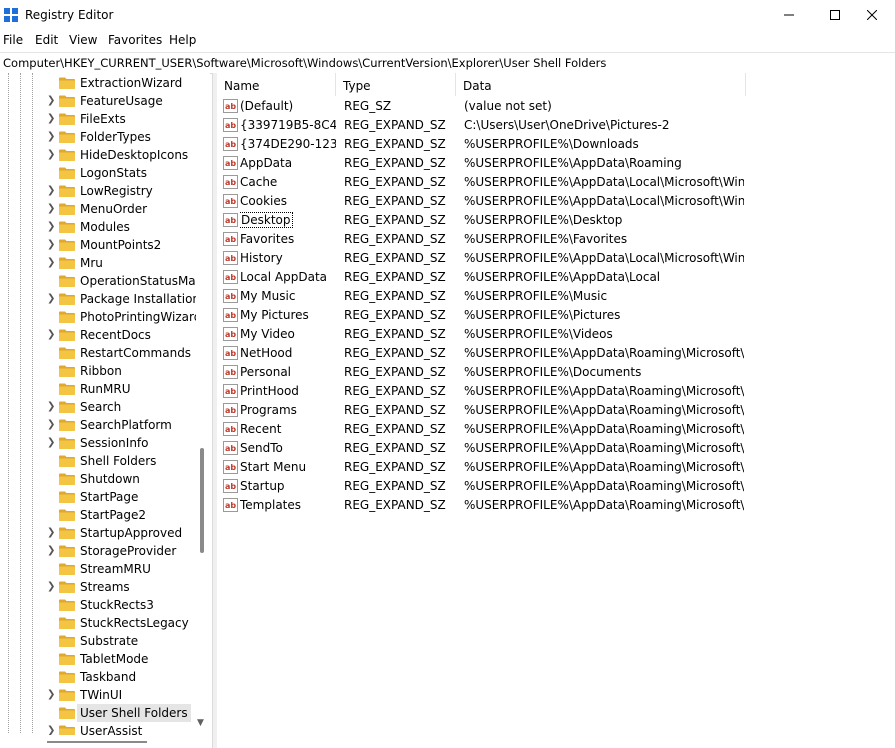 The height and width of the screenshot is (748, 895). I want to click on tree-item: ❯ MenuOrder, so click(98, 209).